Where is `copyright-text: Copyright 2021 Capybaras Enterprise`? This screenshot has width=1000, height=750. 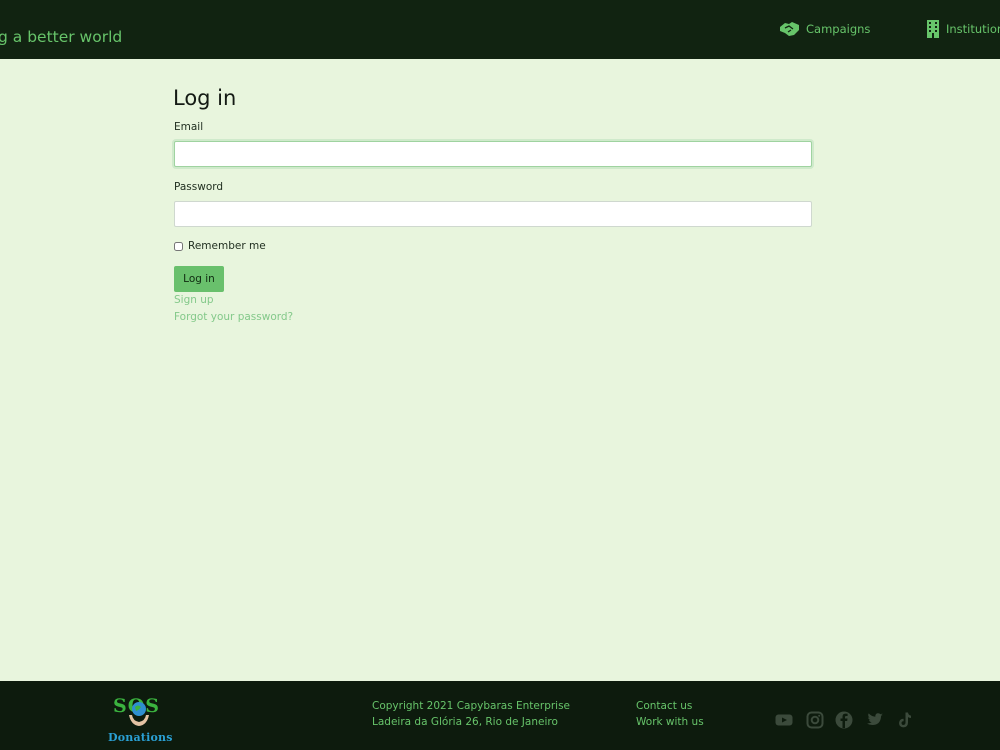
copyright-text: Copyright 2021 Capybaras Enterprise is located at coordinates (471, 706).